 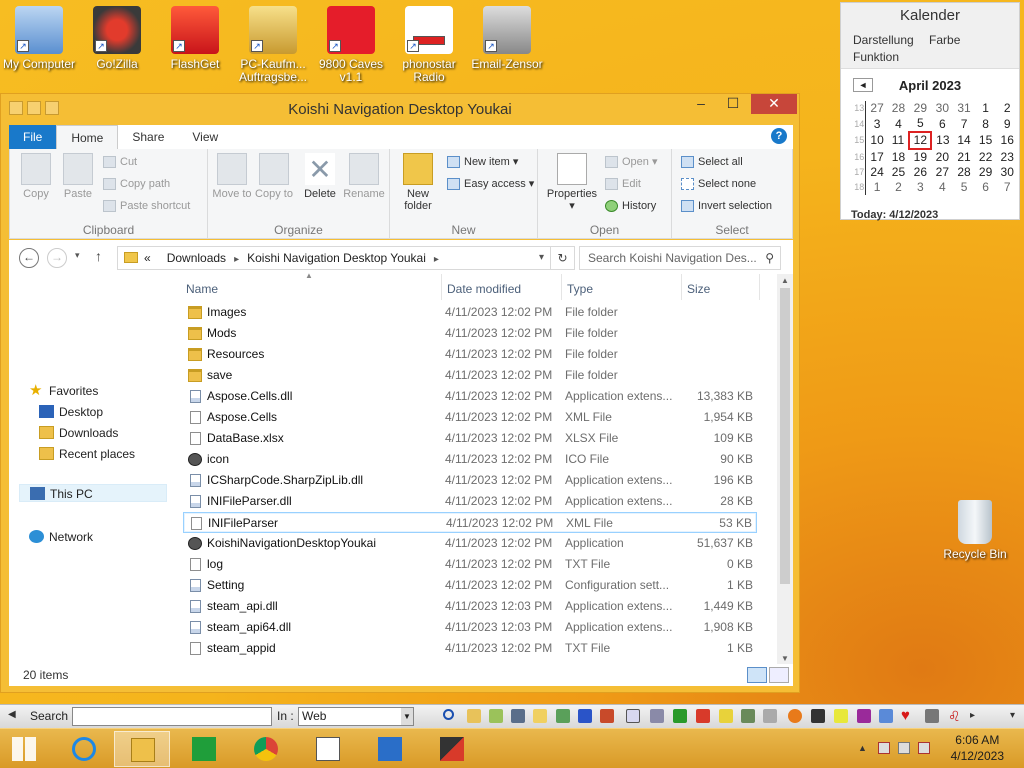 What do you see at coordinates (711, 162) in the screenshot?
I see `select-all-button: Select all` at bounding box center [711, 162].